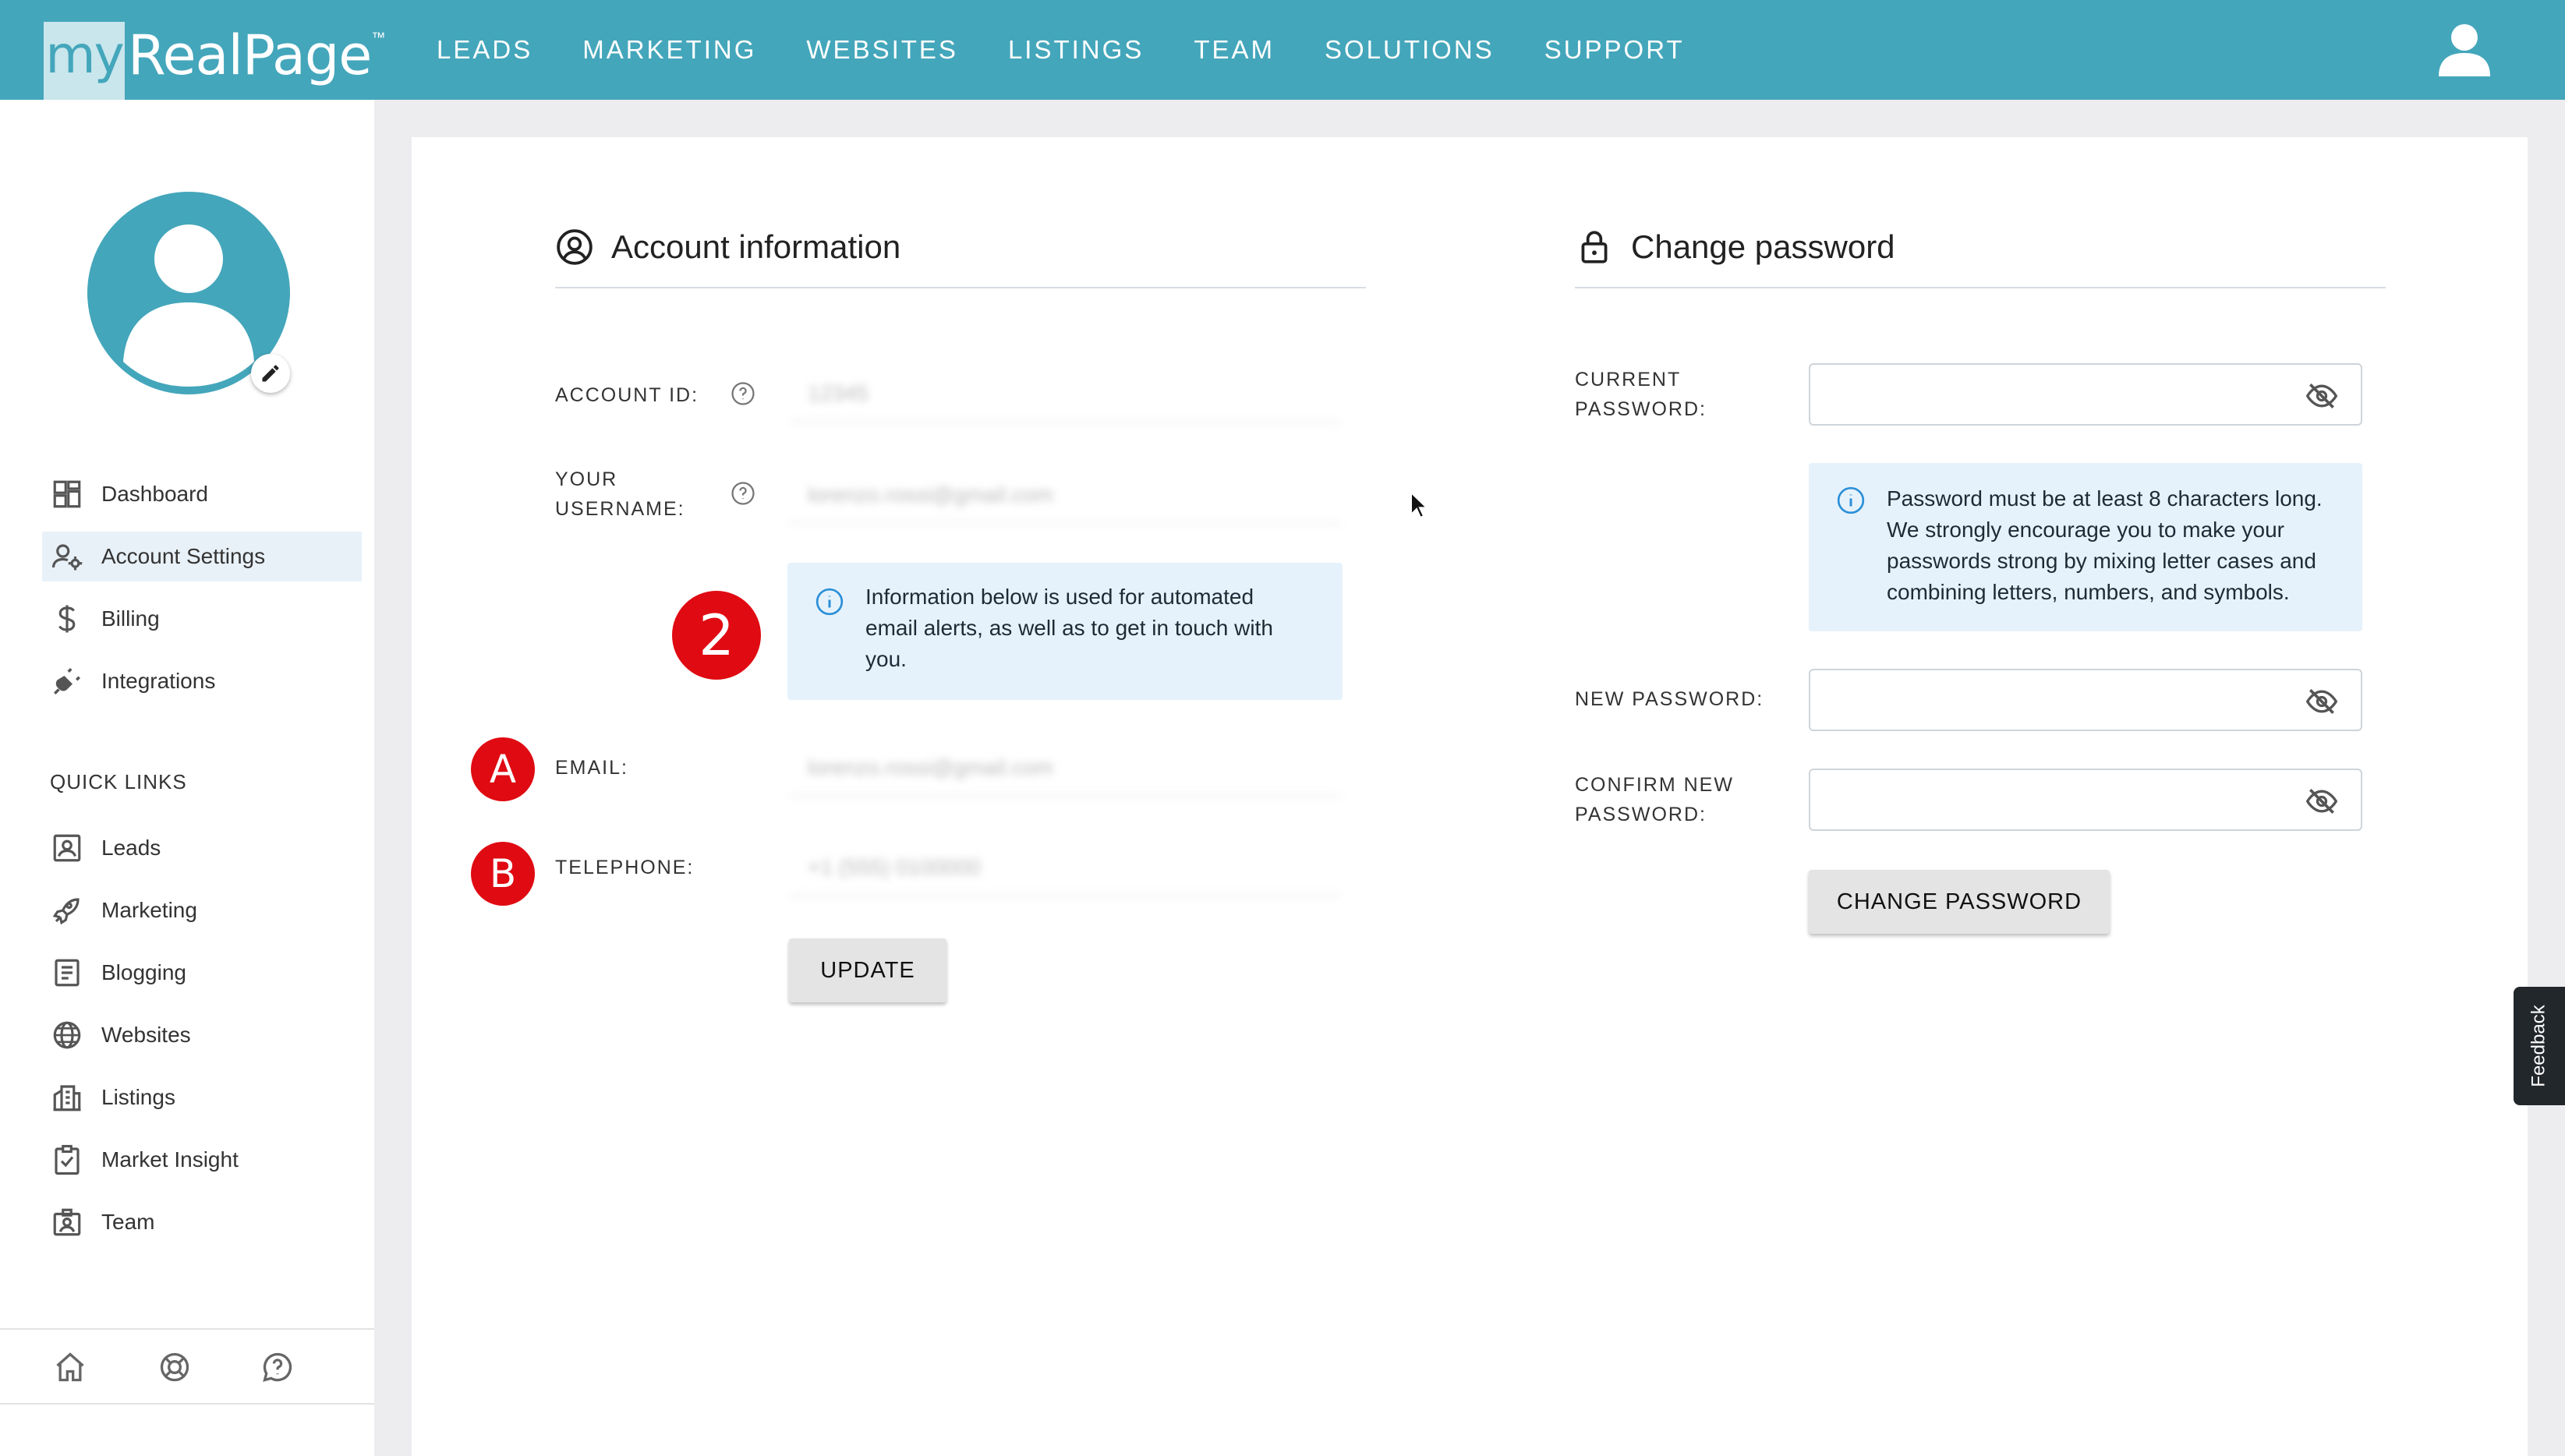 The height and width of the screenshot is (1456, 2565). I want to click on sidebar-item-billing: Billing, so click(202, 619).